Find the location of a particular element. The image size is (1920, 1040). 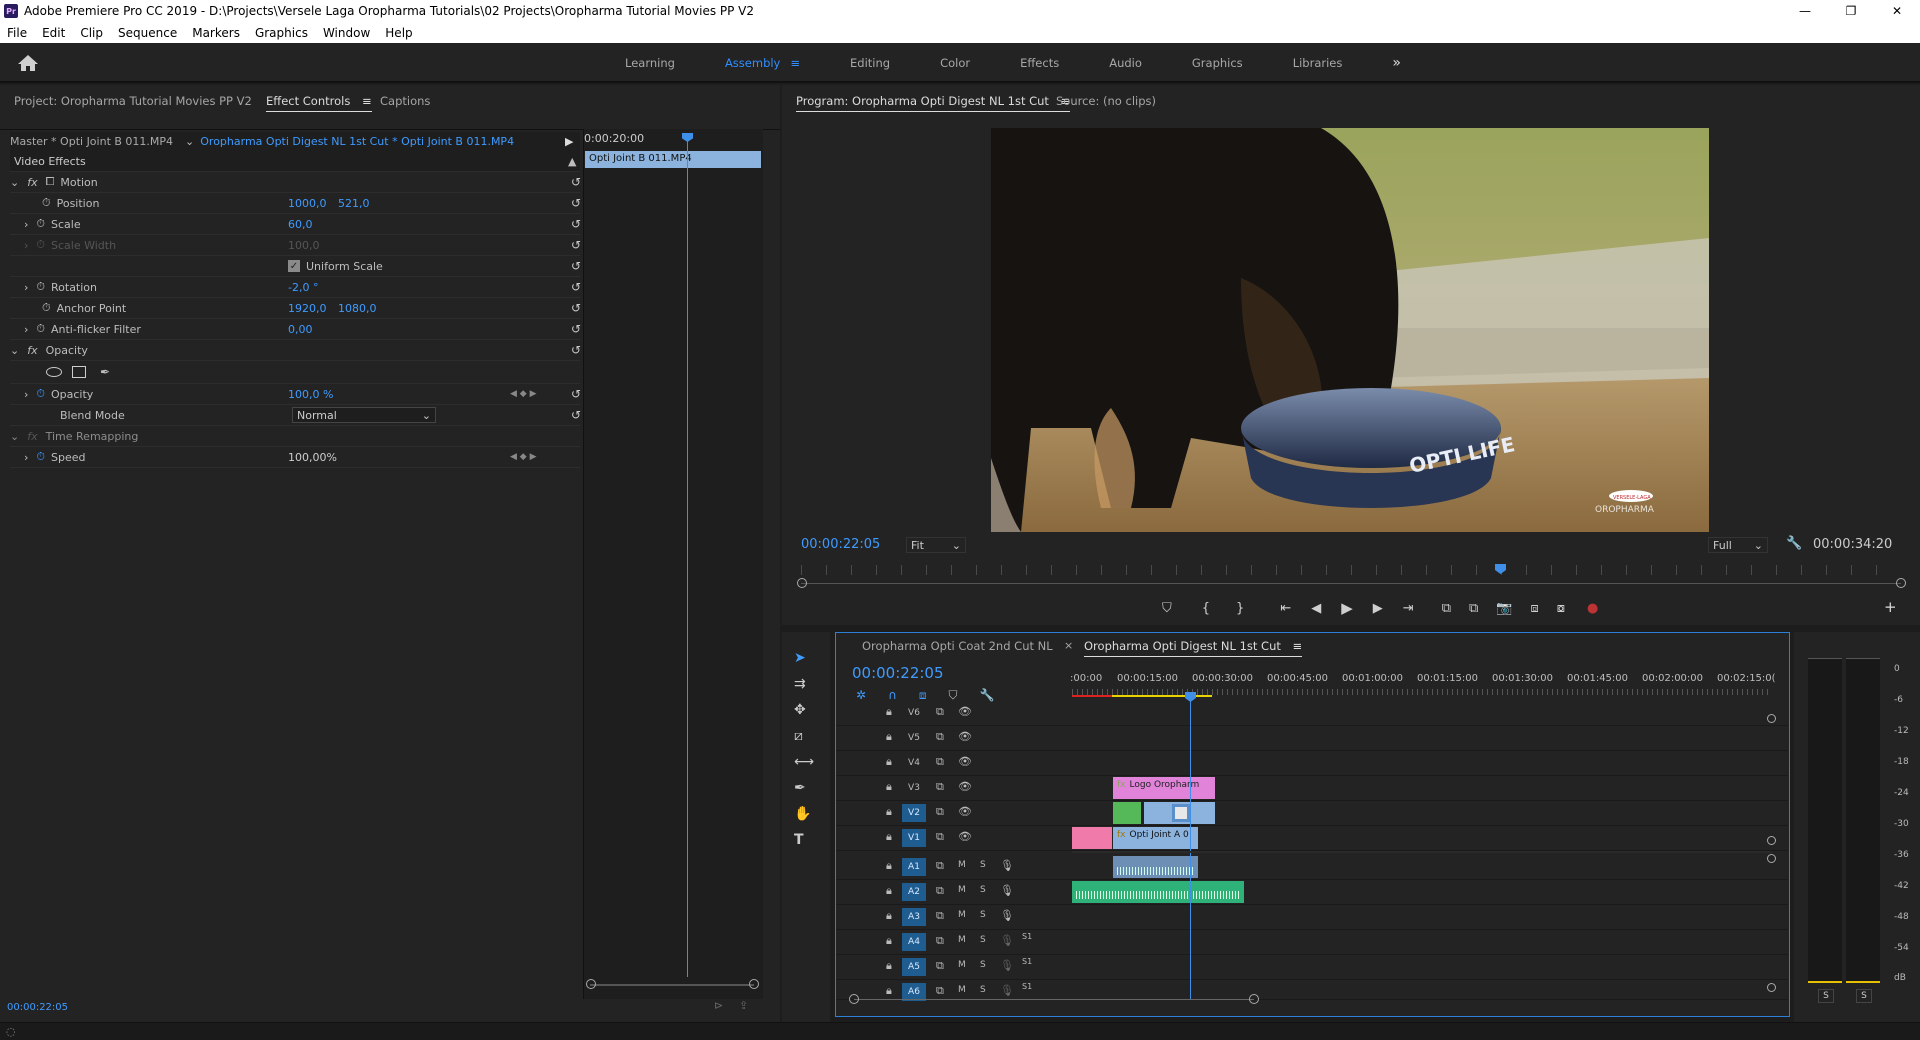

timeline-playhead-line is located at coordinates (1190, 849).